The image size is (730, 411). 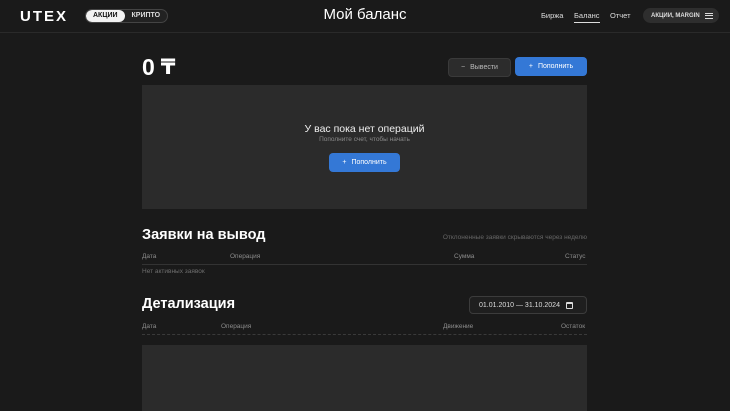 I want to click on account-menu-button: АКЦИИ, MARGIN, so click(x=681, y=15).